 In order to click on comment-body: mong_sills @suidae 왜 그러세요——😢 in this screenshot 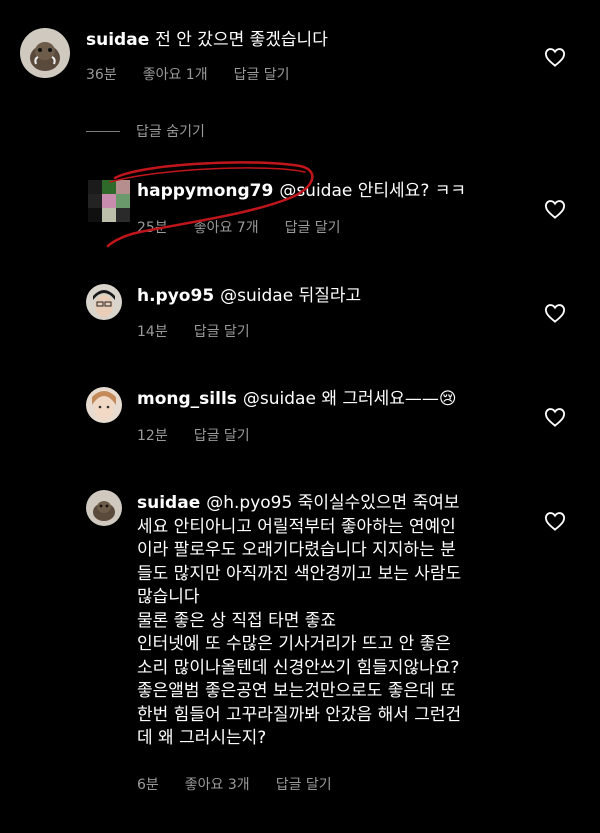, I will do `click(327, 399)`.